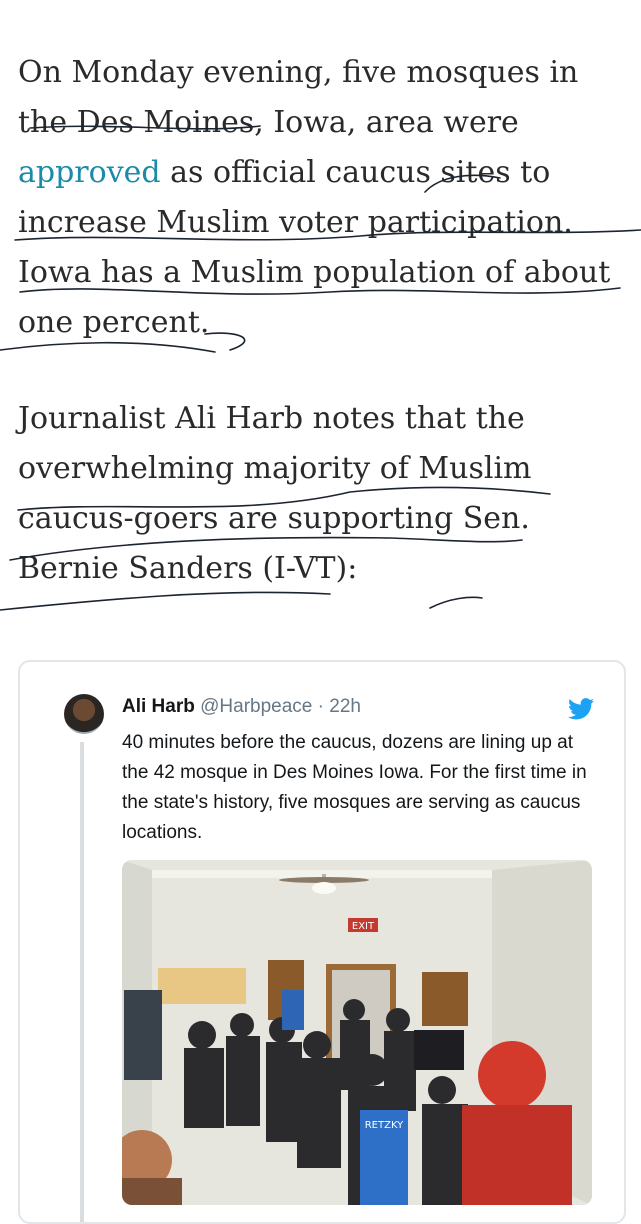  What do you see at coordinates (84, 714) in the screenshot?
I see `avatar` at bounding box center [84, 714].